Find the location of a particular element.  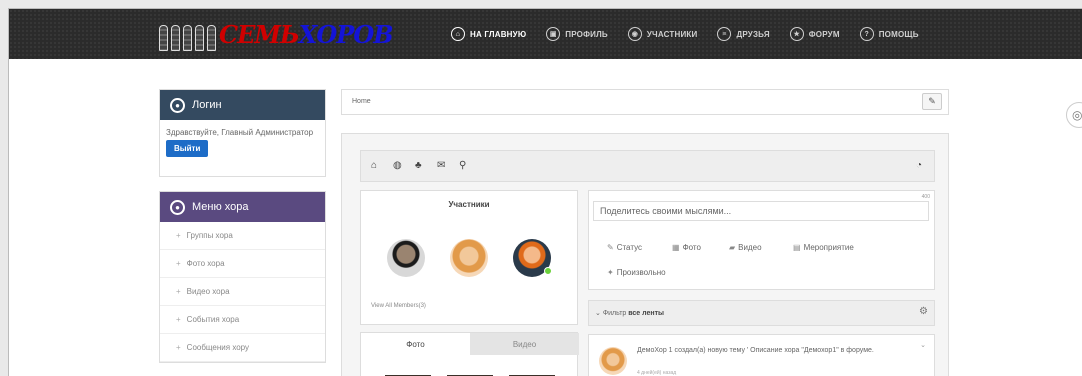

nav-help: ? ПОМОЩЬ is located at coordinates (889, 34).